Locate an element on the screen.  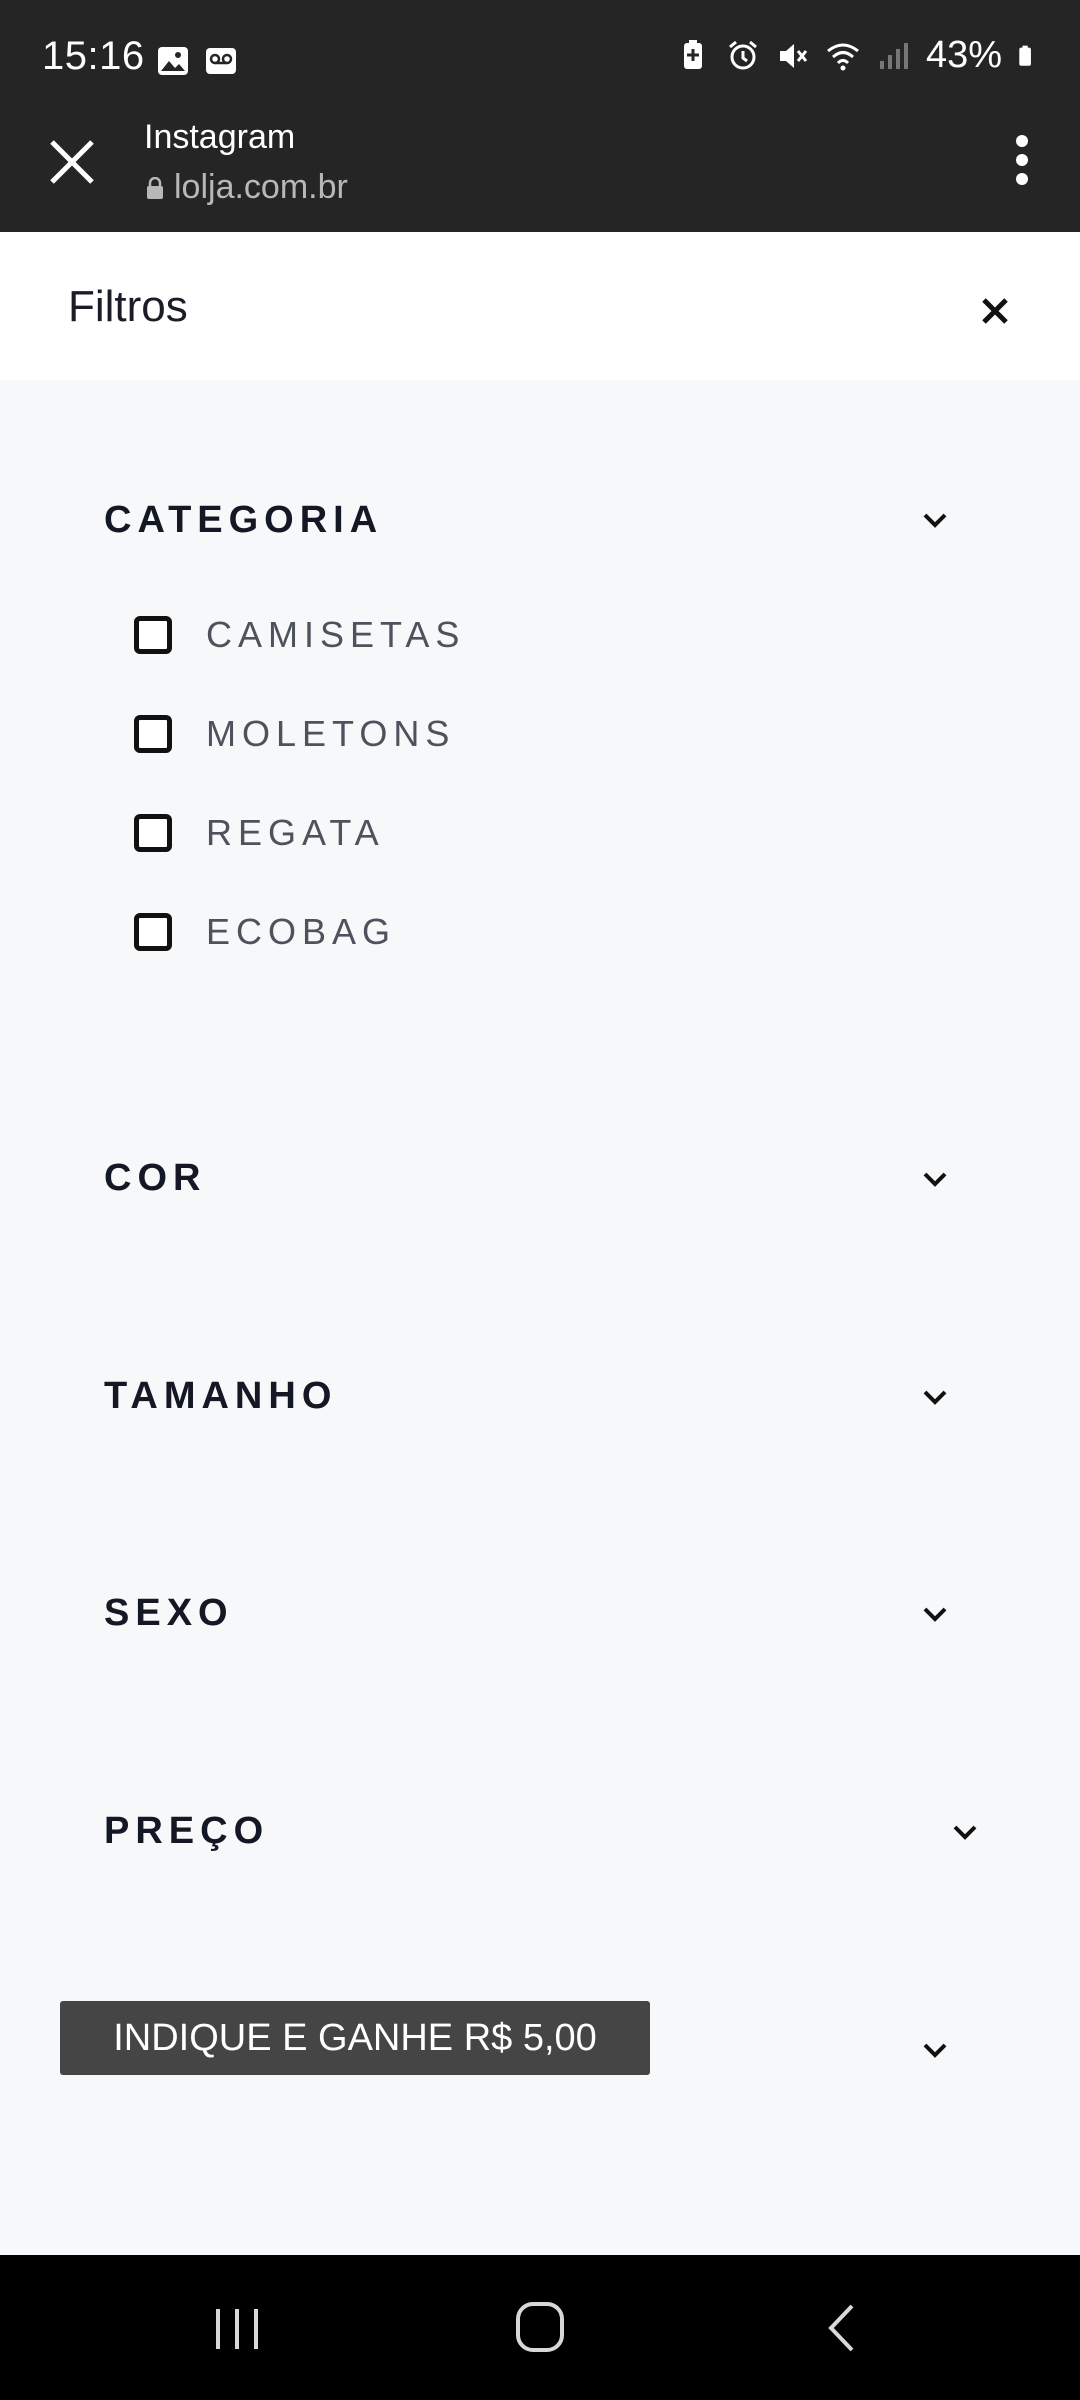
lock-icon is located at coordinates (155, 187).